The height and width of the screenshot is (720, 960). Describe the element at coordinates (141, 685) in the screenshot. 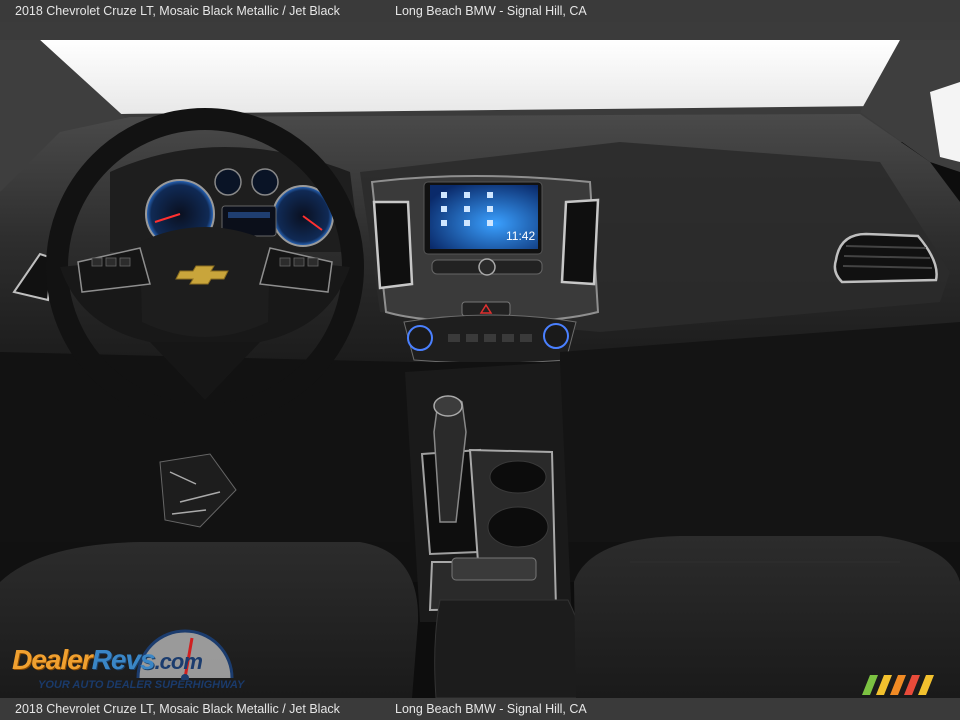

I see `watermark-tagline: YOUR AUTO DEALER SUPERHIGHWAY` at that location.